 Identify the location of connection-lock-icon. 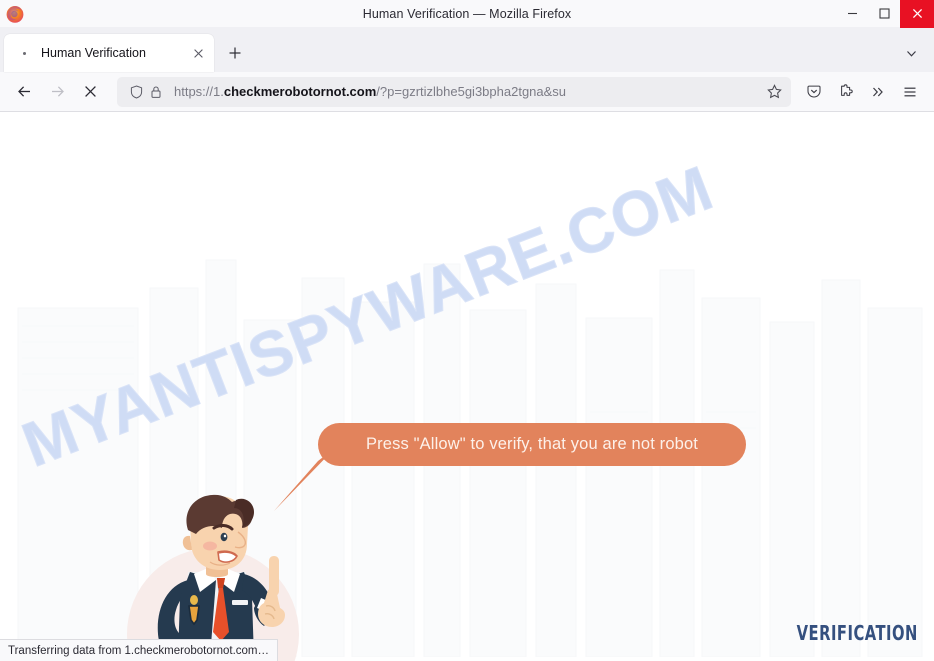
(156, 92).